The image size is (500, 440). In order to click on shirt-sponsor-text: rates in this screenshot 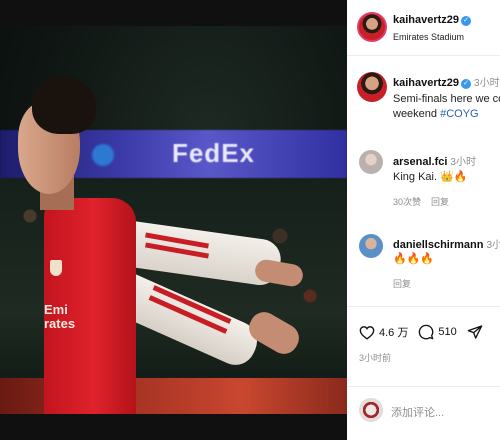, I will do `click(60, 323)`.